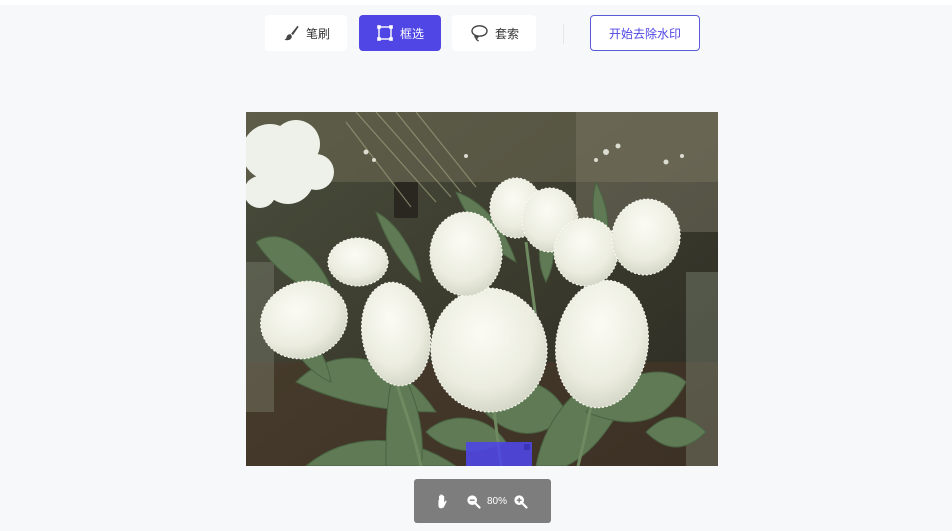  I want to click on toolbar: 笔刷 框选 套索 开始去除水印, so click(476, 33).